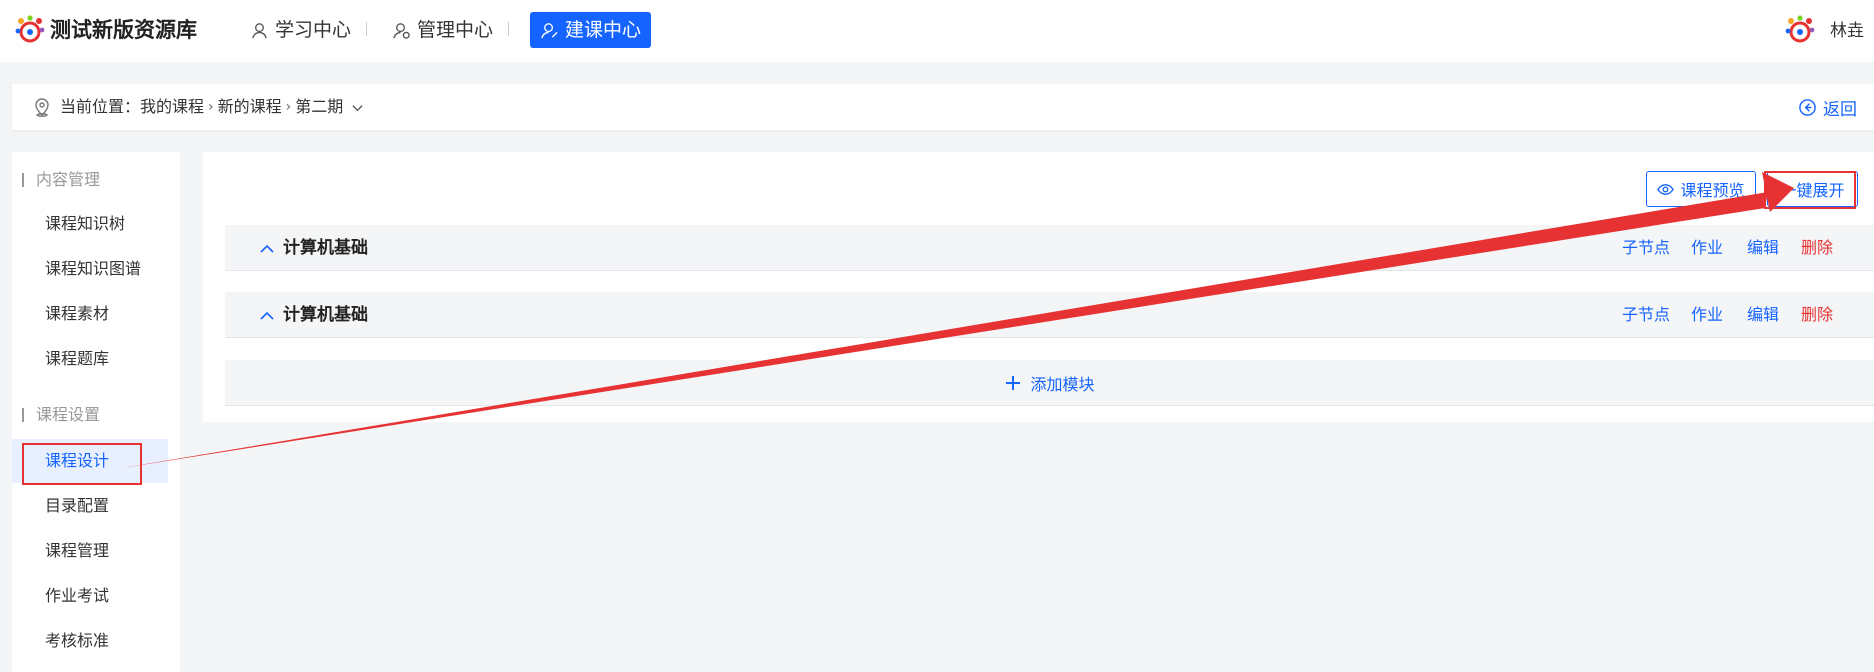  What do you see at coordinates (357, 107) in the screenshot?
I see `chevron-down-icon` at bounding box center [357, 107].